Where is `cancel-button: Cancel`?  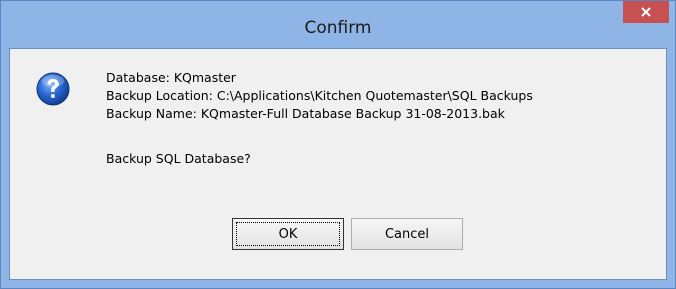
cancel-button: Cancel is located at coordinates (407, 234).